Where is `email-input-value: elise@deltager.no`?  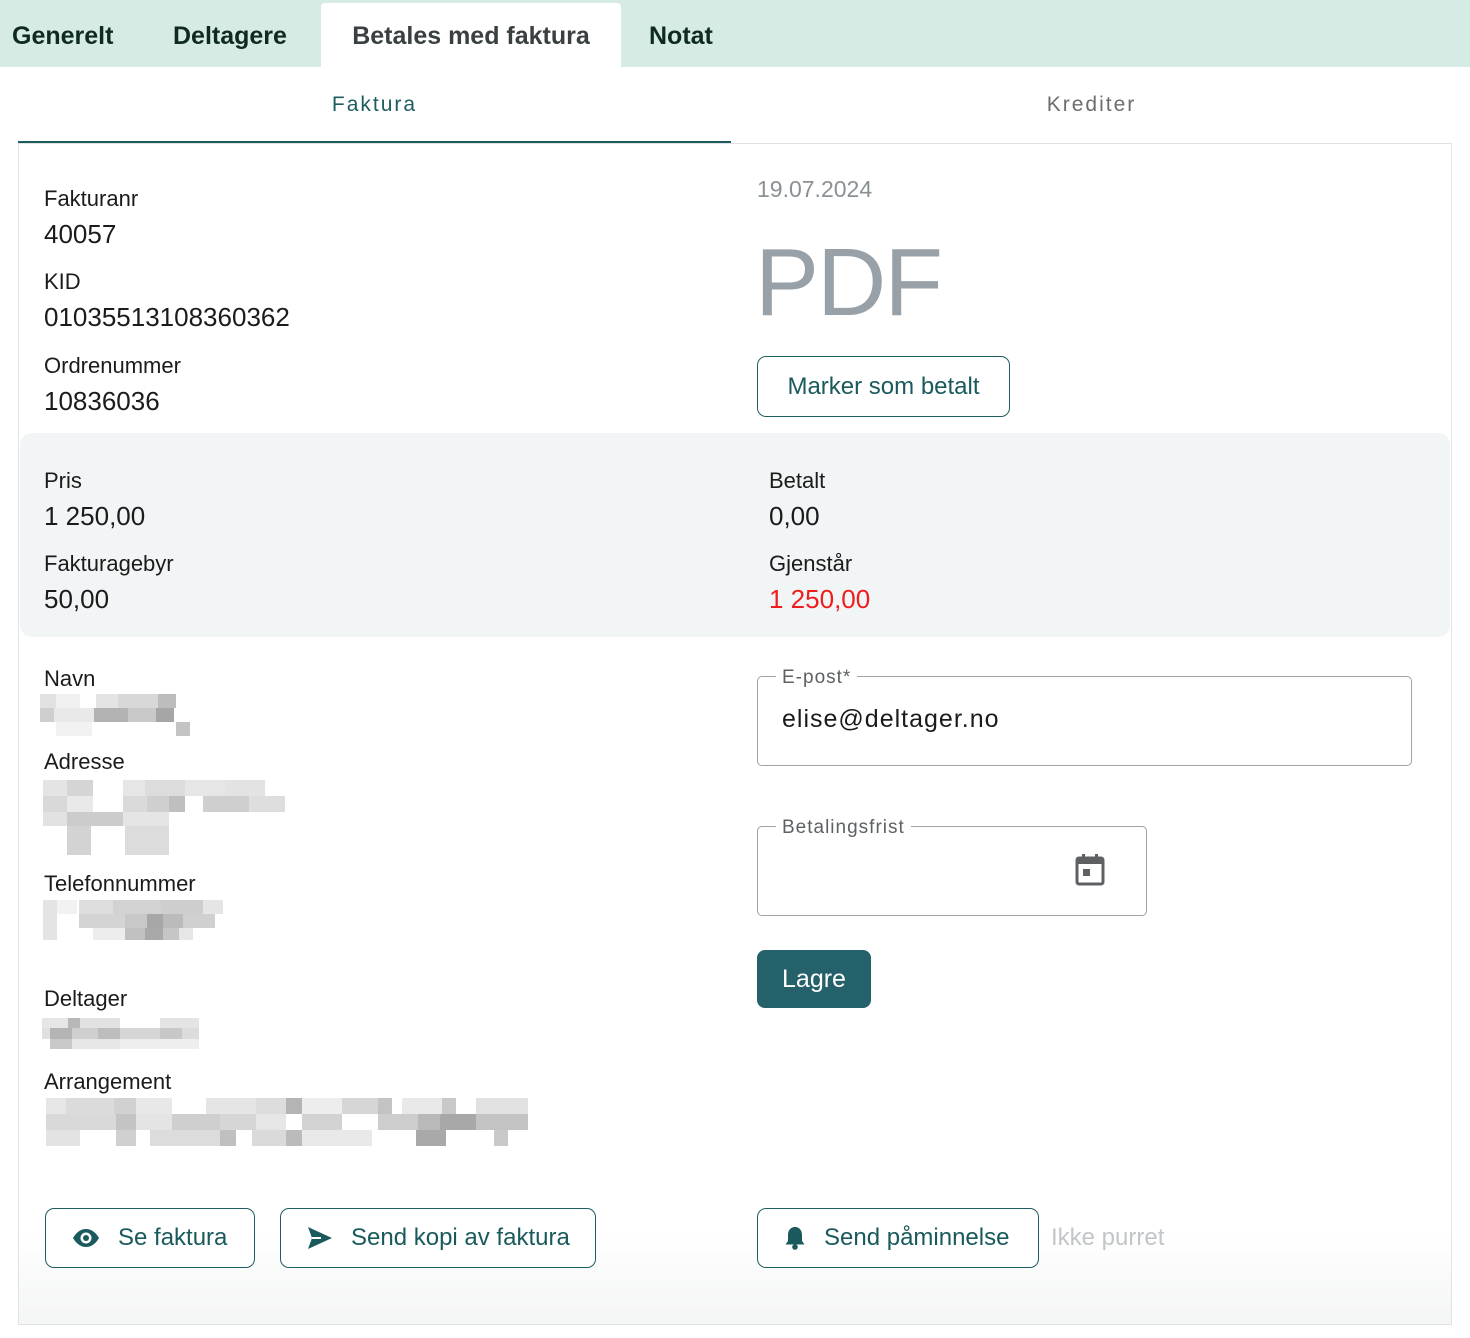
email-input-value: elise@deltager.no is located at coordinates (891, 719).